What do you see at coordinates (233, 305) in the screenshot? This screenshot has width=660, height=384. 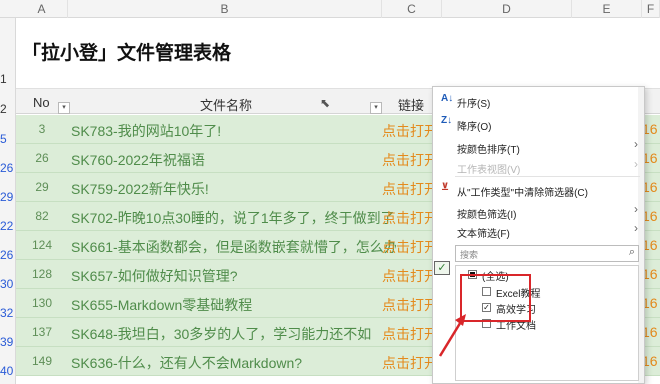 I see `cell-file-name: SK655-Markdown零基础教程` at bounding box center [233, 305].